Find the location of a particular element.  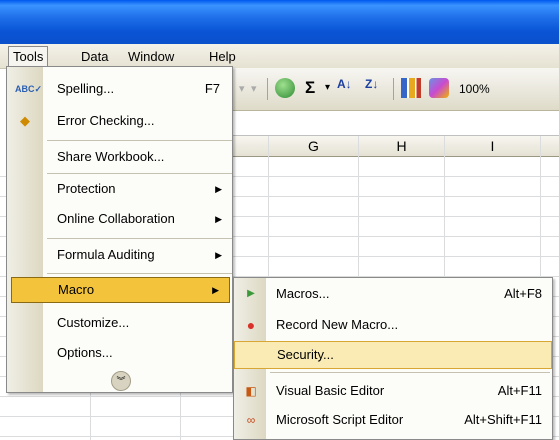

redo-dropdown-icon: ▾ is located at coordinates (254, 88).